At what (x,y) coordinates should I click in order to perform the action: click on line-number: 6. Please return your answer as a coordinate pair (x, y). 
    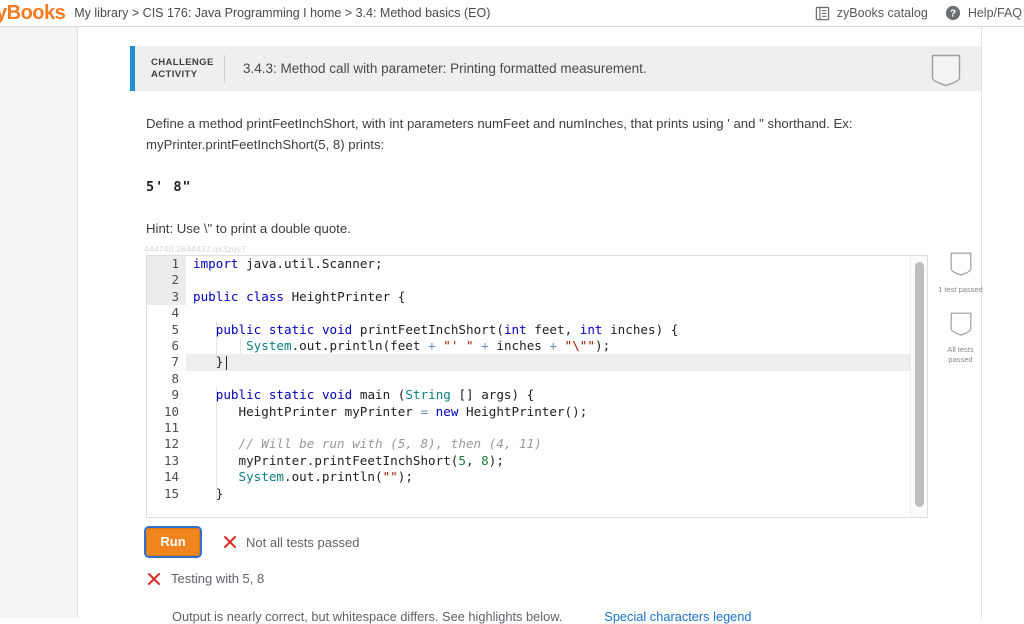
    Looking at the image, I should click on (175, 345).